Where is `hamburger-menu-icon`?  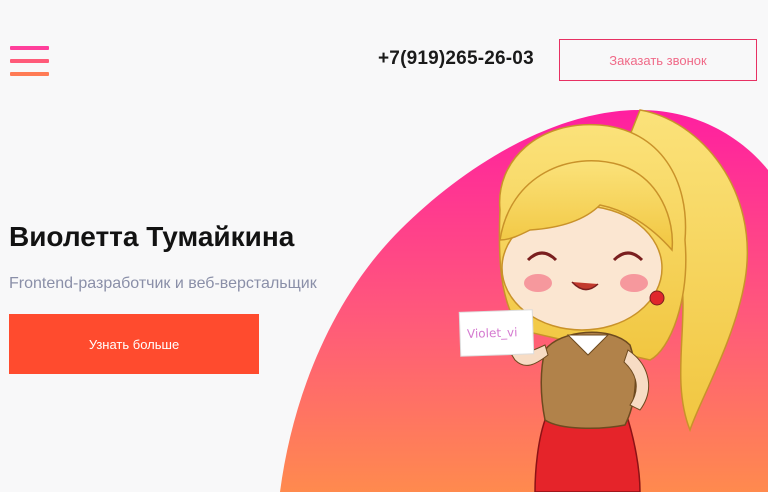
hamburger-menu-icon is located at coordinates (29, 62).